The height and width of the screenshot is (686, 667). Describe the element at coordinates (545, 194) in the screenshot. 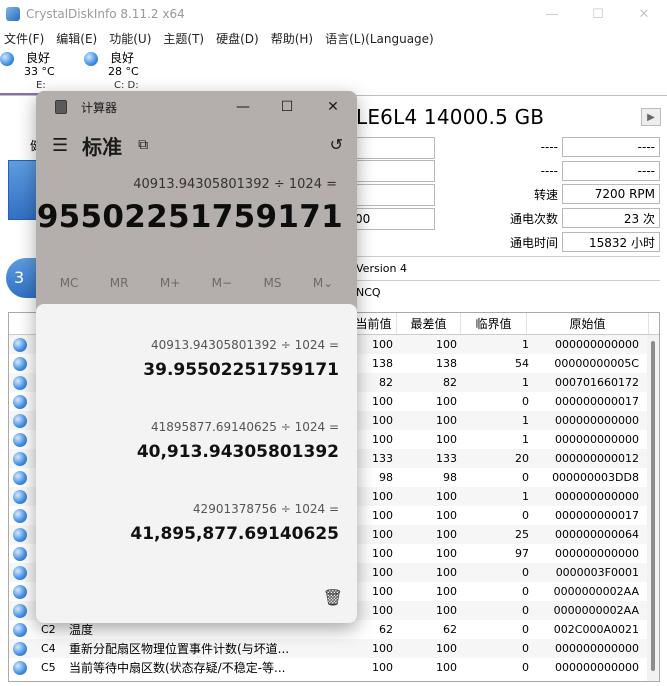

I see `rotation-label: 转速` at that location.